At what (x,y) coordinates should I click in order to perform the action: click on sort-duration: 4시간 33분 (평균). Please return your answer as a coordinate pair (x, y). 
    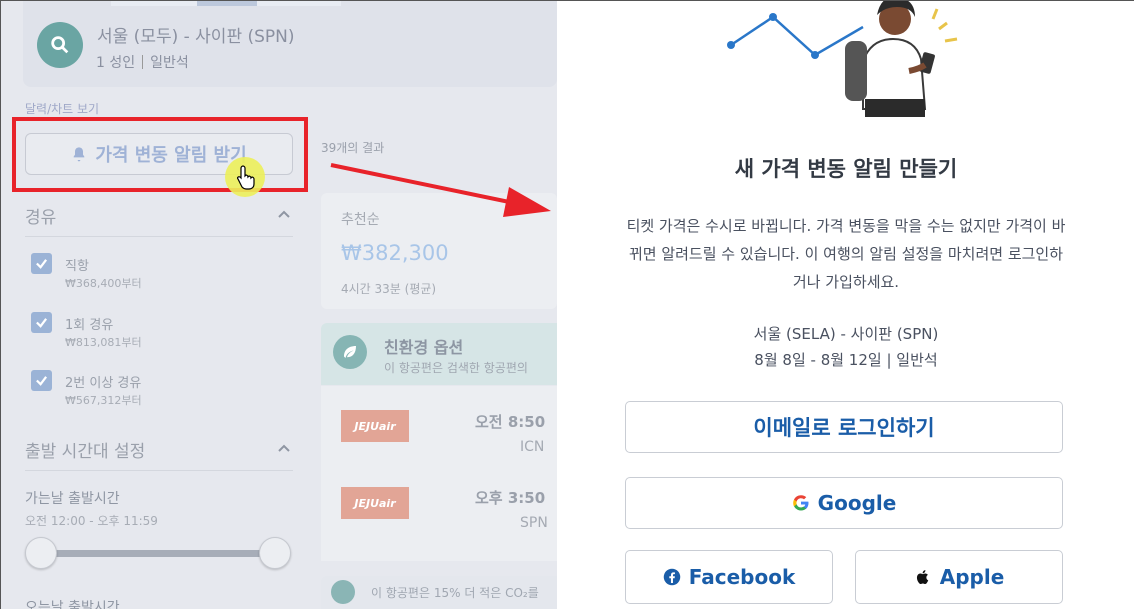
    Looking at the image, I should click on (389, 289).